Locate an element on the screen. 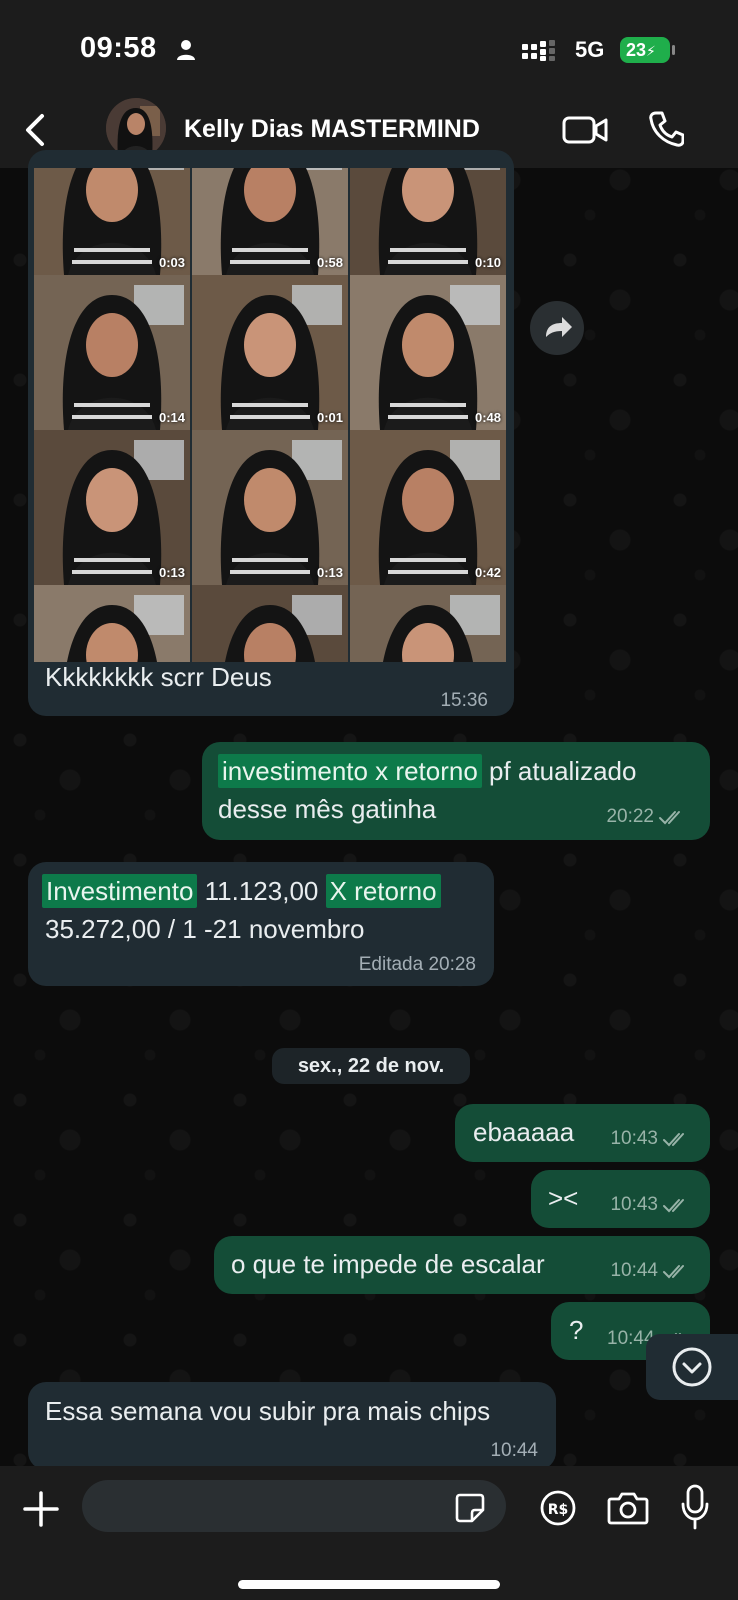 The width and height of the screenshot is (738, 1600). video-call-icon is located at coordinates (585, 130).